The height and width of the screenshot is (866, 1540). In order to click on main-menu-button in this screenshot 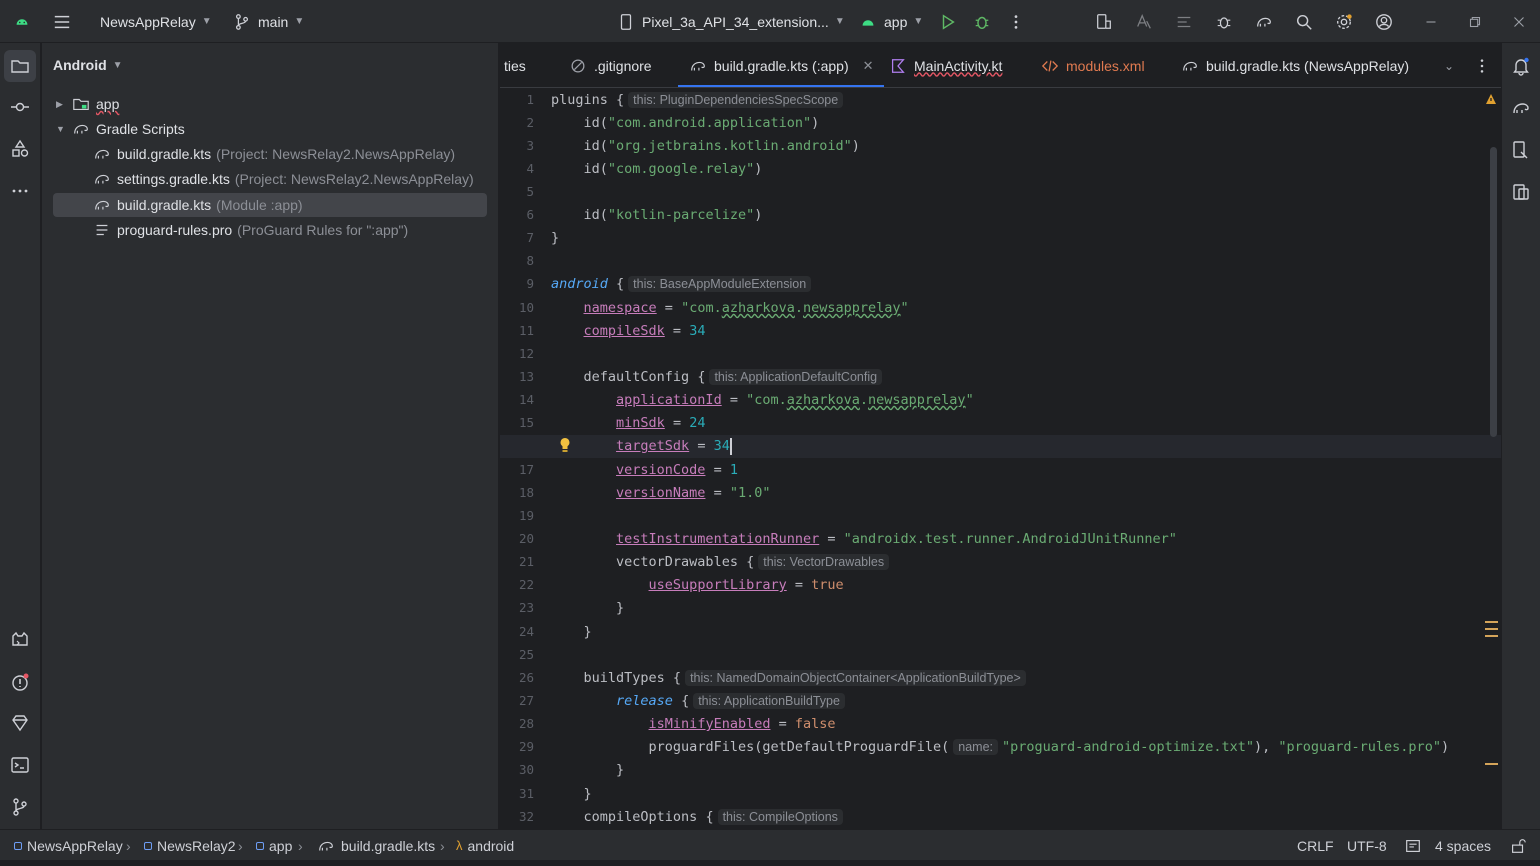, I will do `click(62, 21)`.